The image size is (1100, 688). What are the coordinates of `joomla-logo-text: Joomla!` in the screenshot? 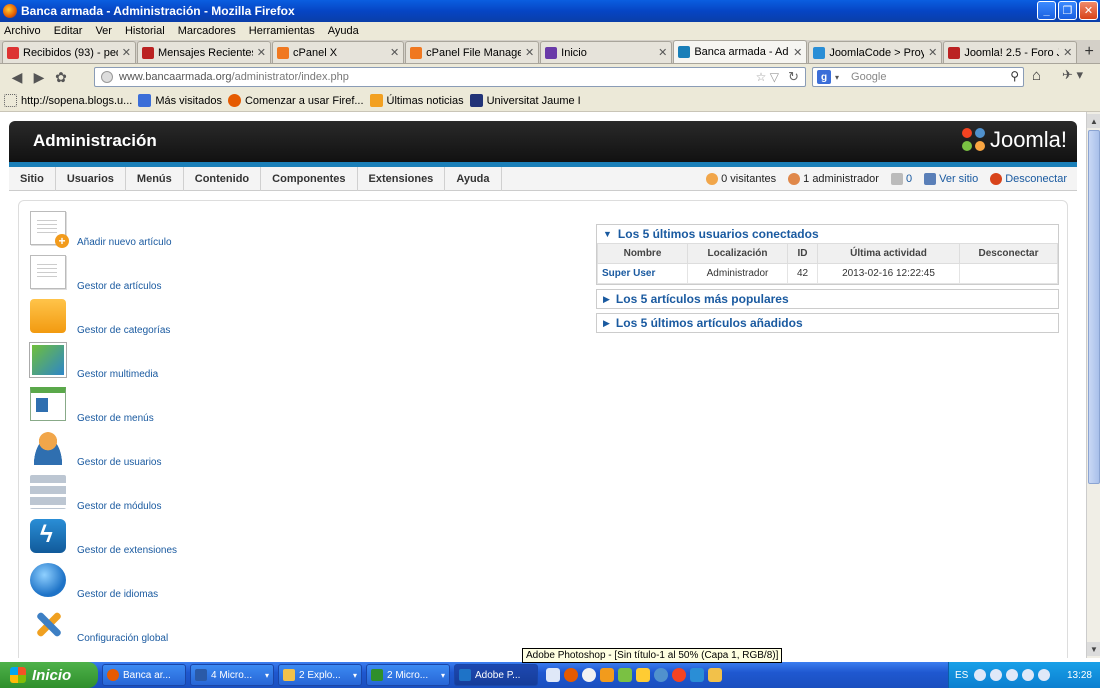 It's located at (1028, 139).